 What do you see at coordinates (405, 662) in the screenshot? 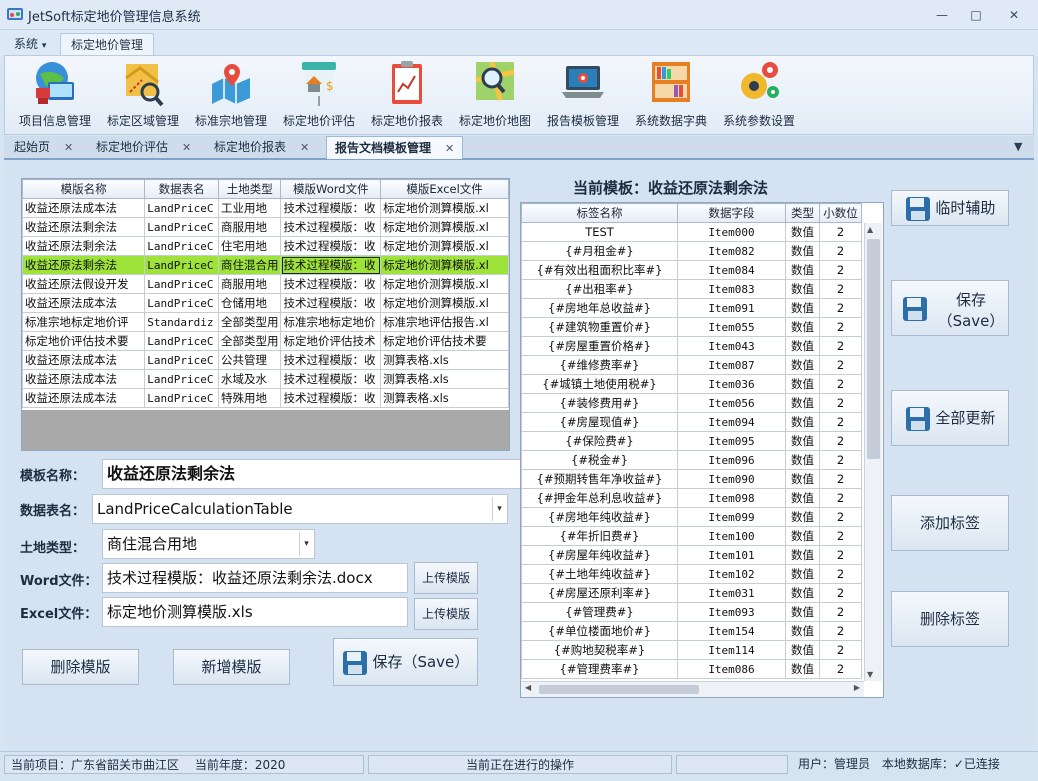
I see `save-template-button: 保存（Save）` at bounding box center [405, 662].